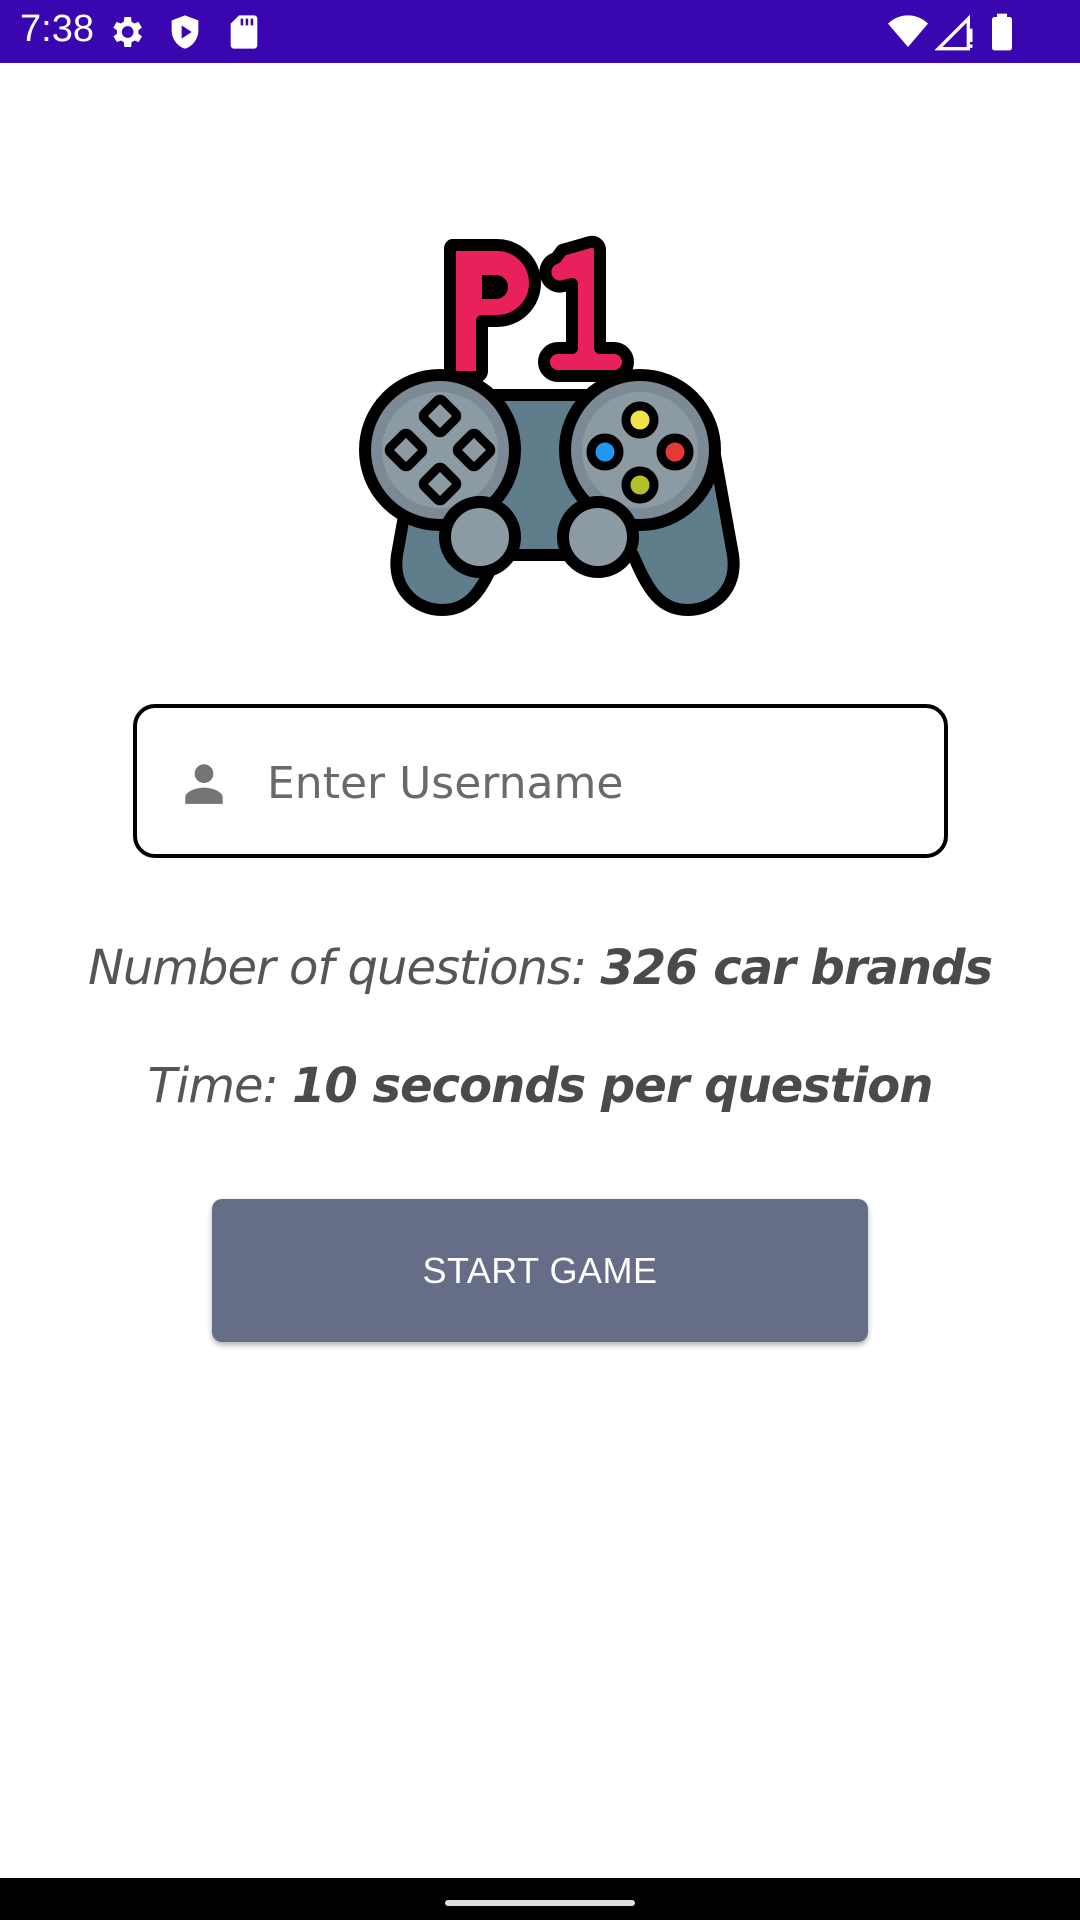  What do you see at coordinates (549, 425) in the screenshot?
I see `gamepad-icon` at bounding box center [549, 425].